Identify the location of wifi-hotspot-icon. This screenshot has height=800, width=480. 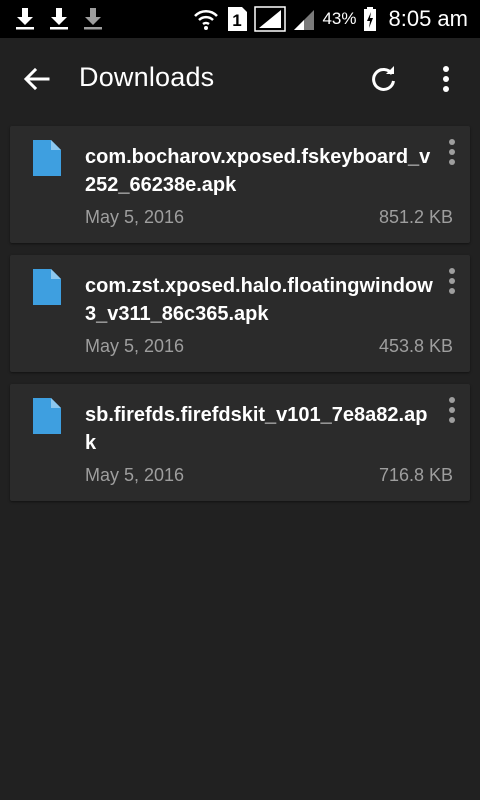
(206, 19).